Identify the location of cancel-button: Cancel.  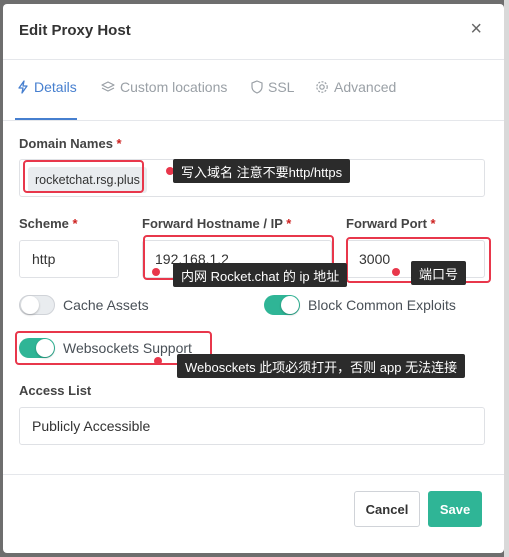
(387, 509).